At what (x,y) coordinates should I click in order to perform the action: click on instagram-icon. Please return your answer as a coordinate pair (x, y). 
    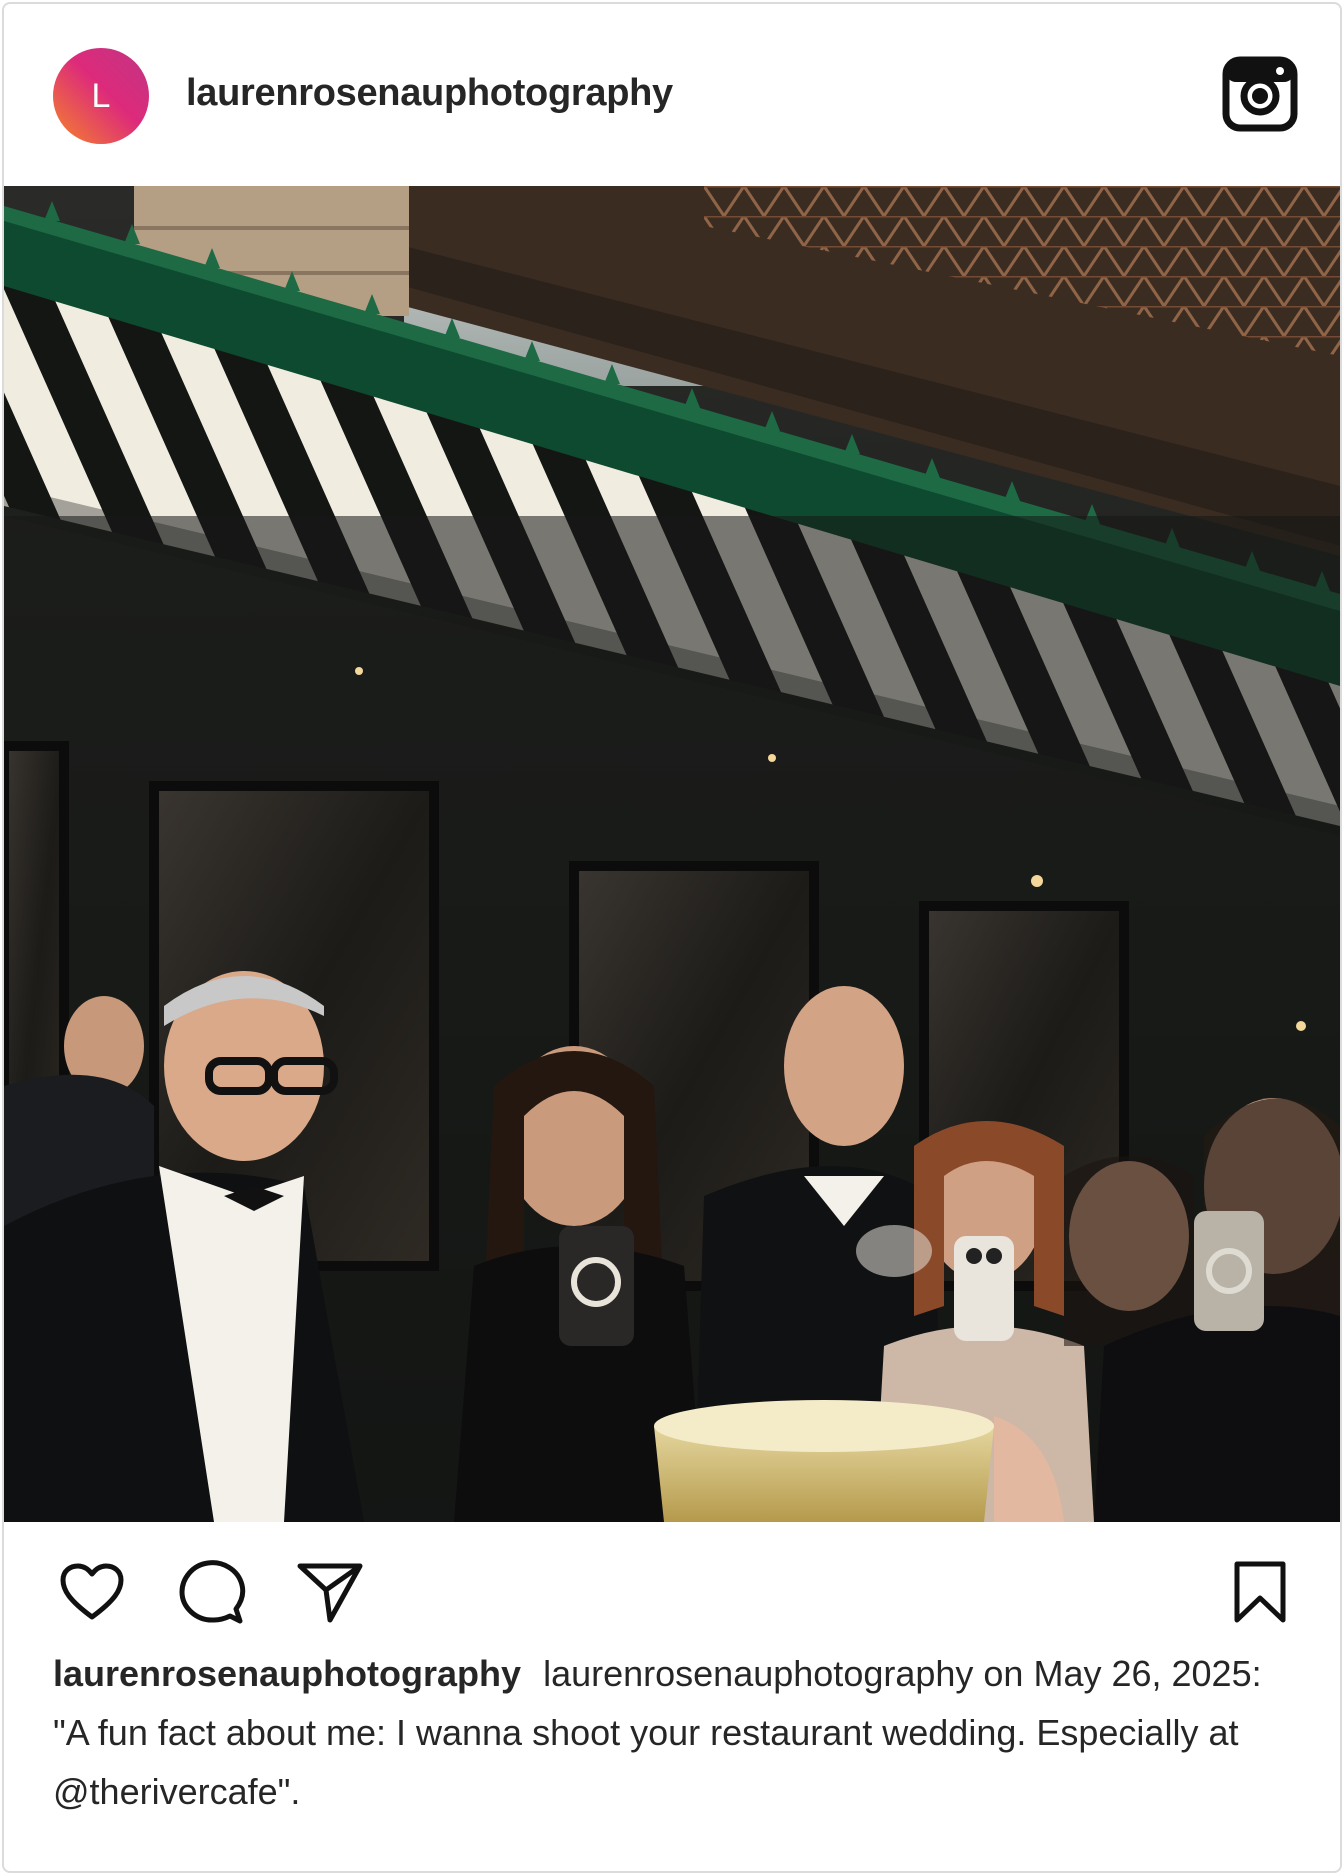
    Looking at the image, I should click on (1260, 94).